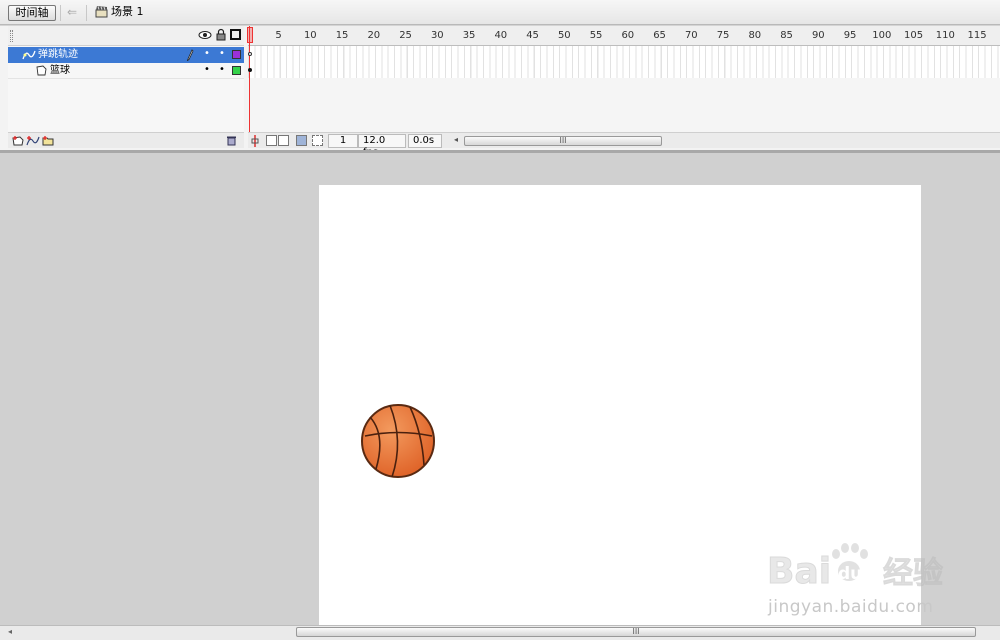 Image resolution: width=1000 pixels, height=640 pixels. I want to click on ruler-tick-label: 75, so click(723, 35).